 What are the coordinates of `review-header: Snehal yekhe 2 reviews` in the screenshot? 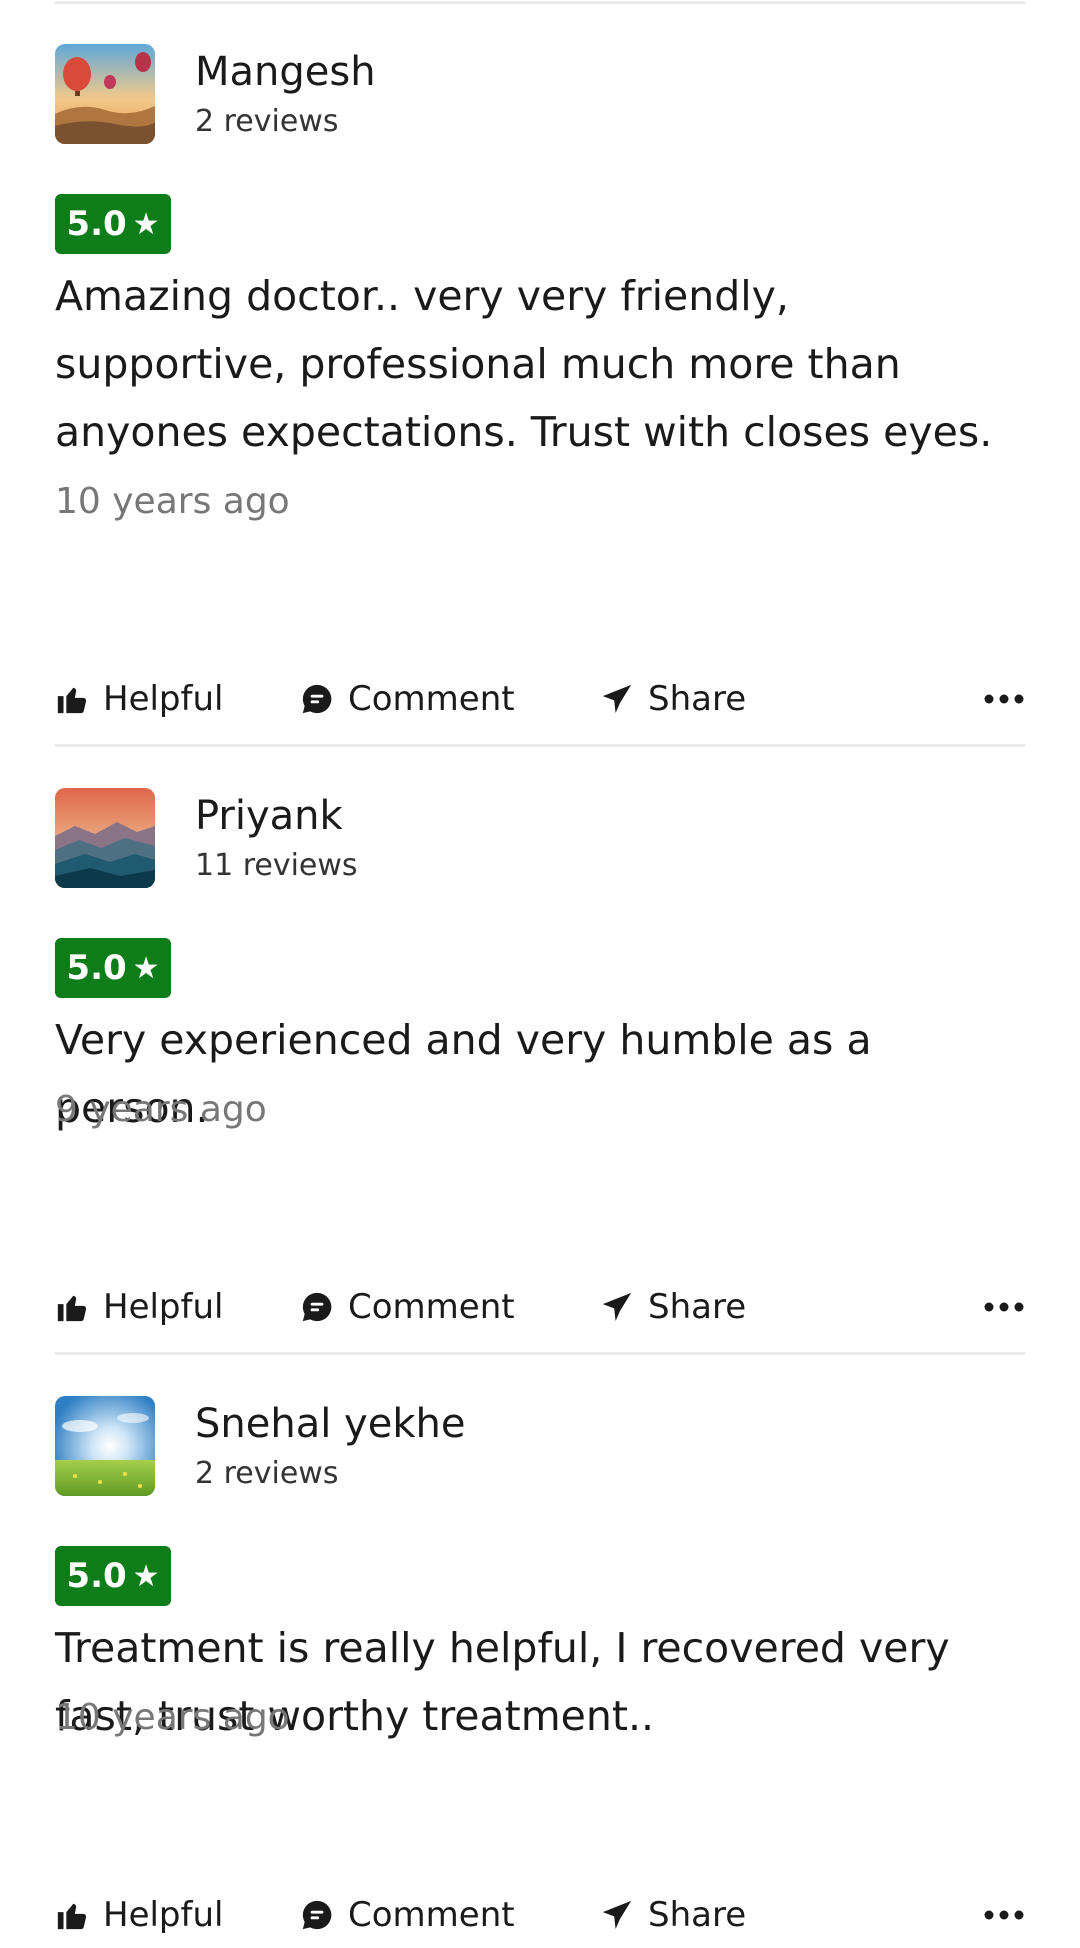 It's located at (540, 1446).